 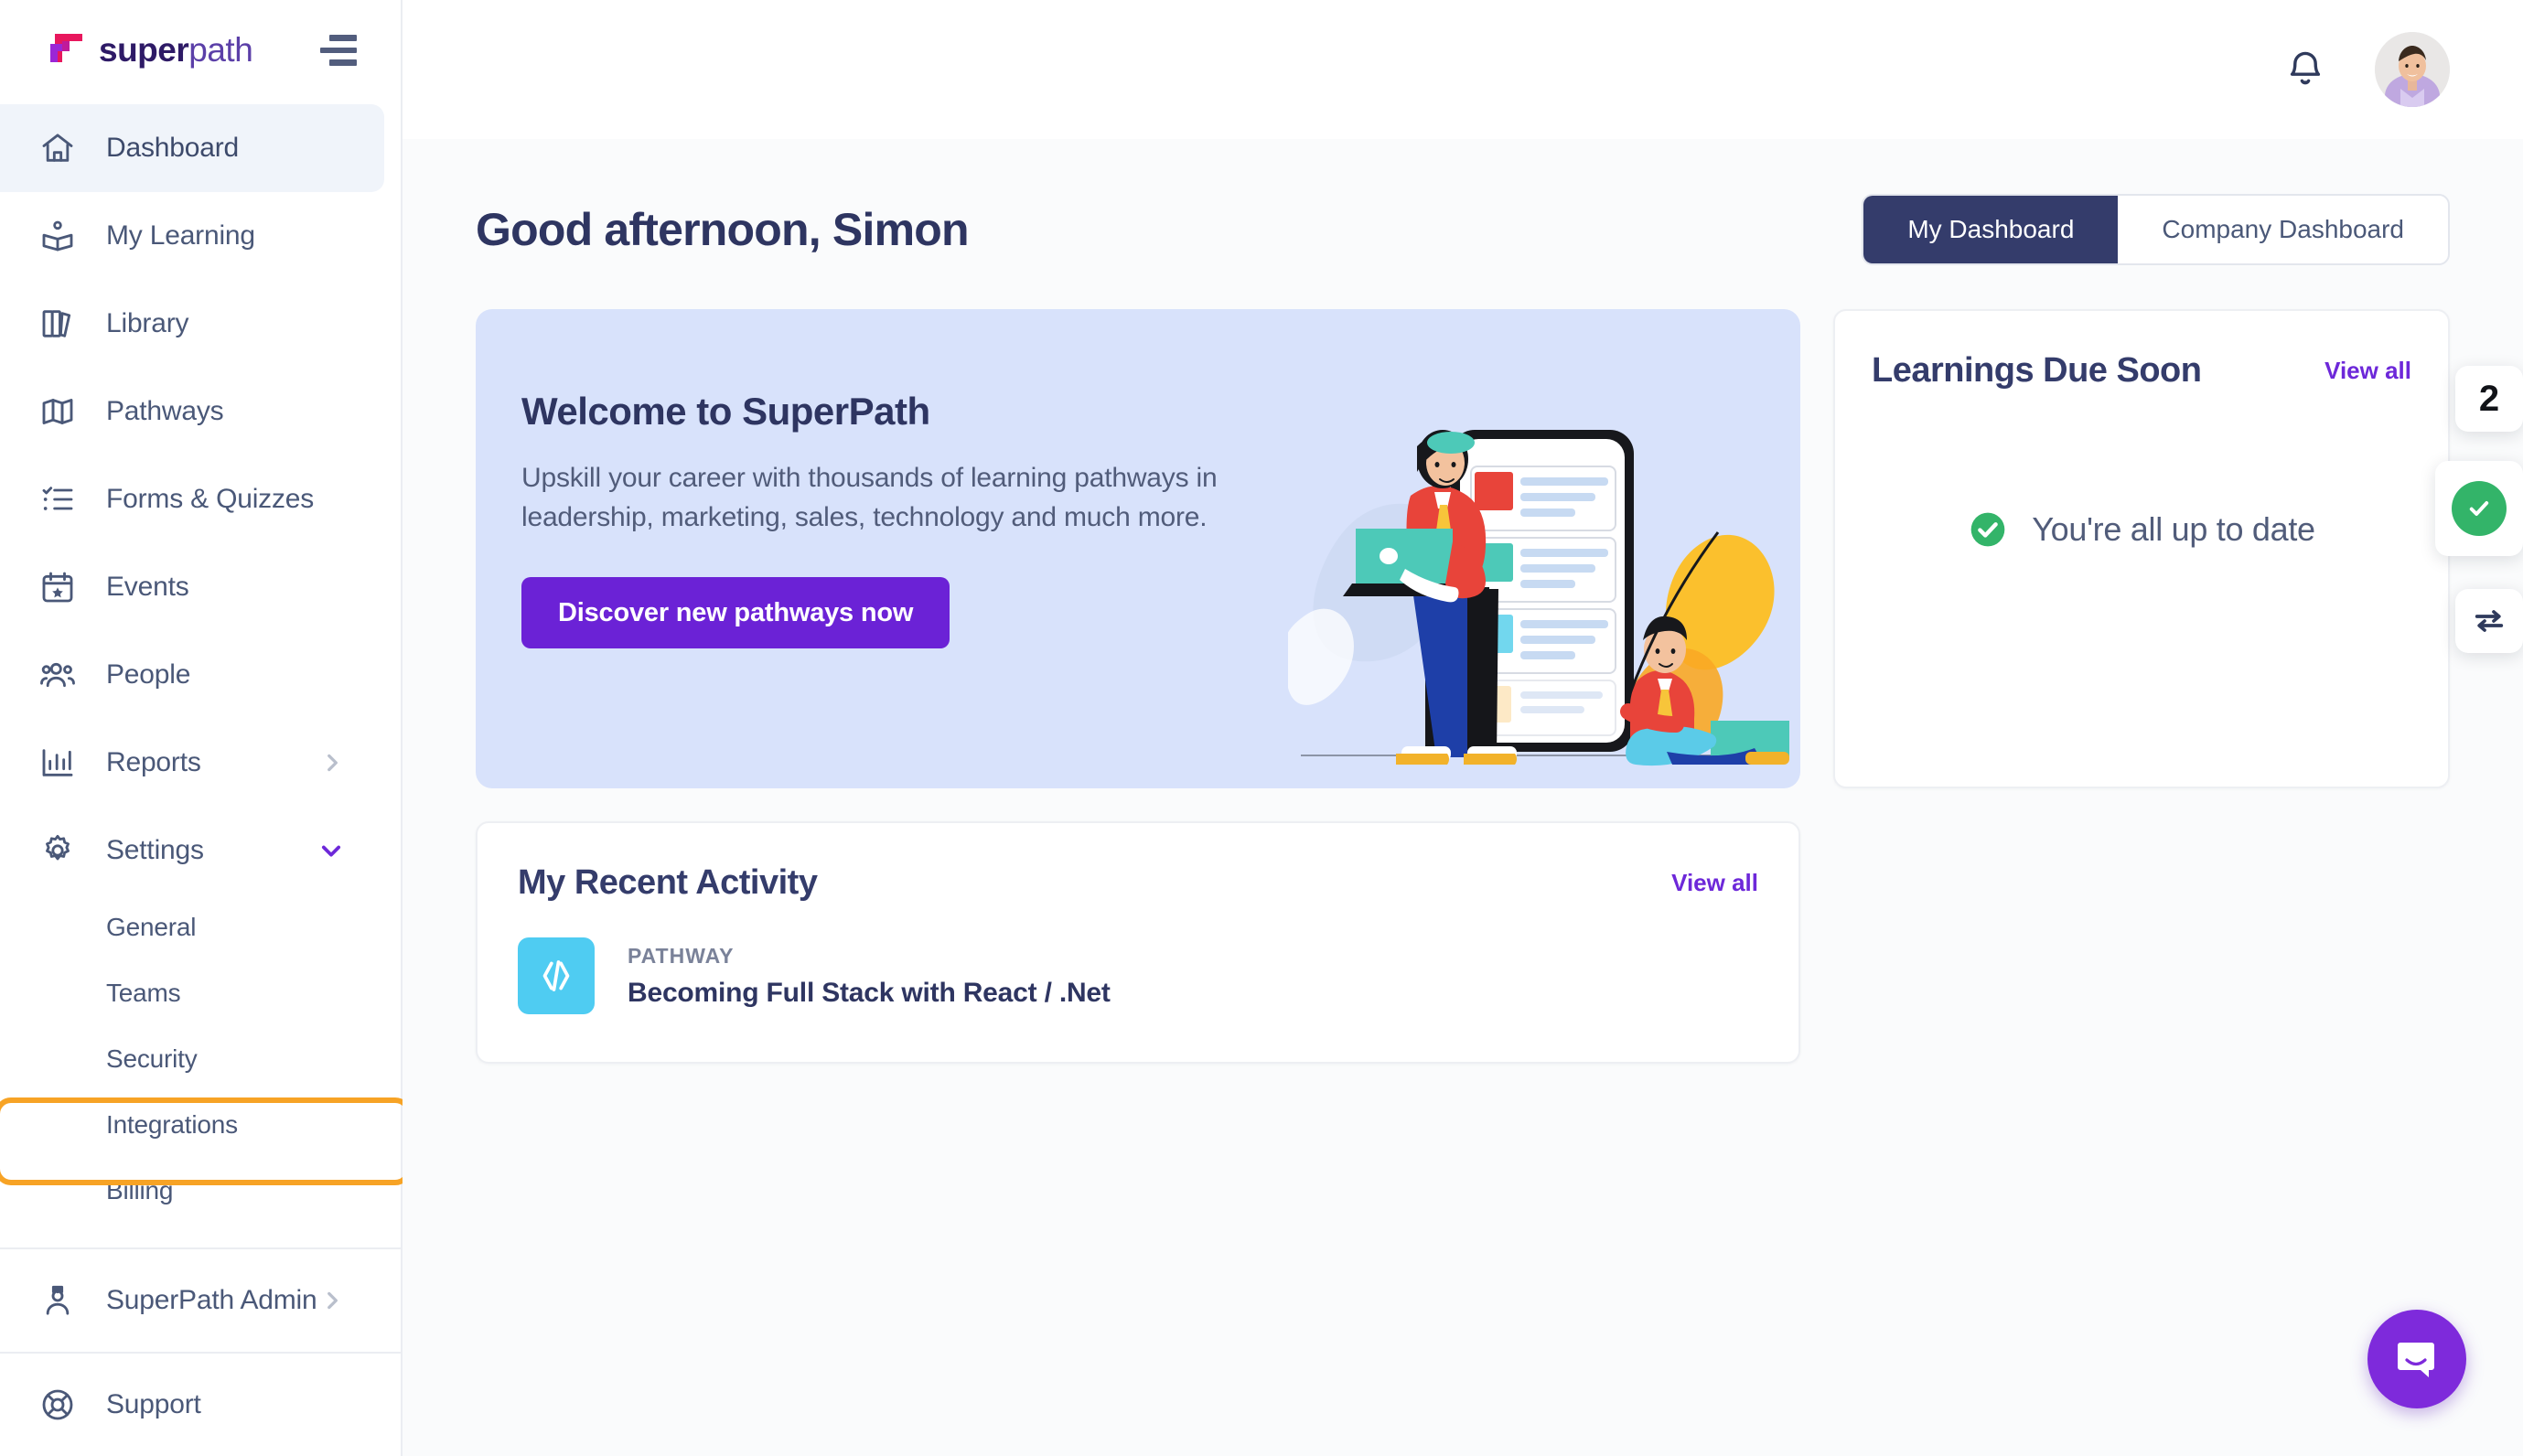 I want to click on sidebar-subitem-label: Billing, so click(x=140, y=1190).